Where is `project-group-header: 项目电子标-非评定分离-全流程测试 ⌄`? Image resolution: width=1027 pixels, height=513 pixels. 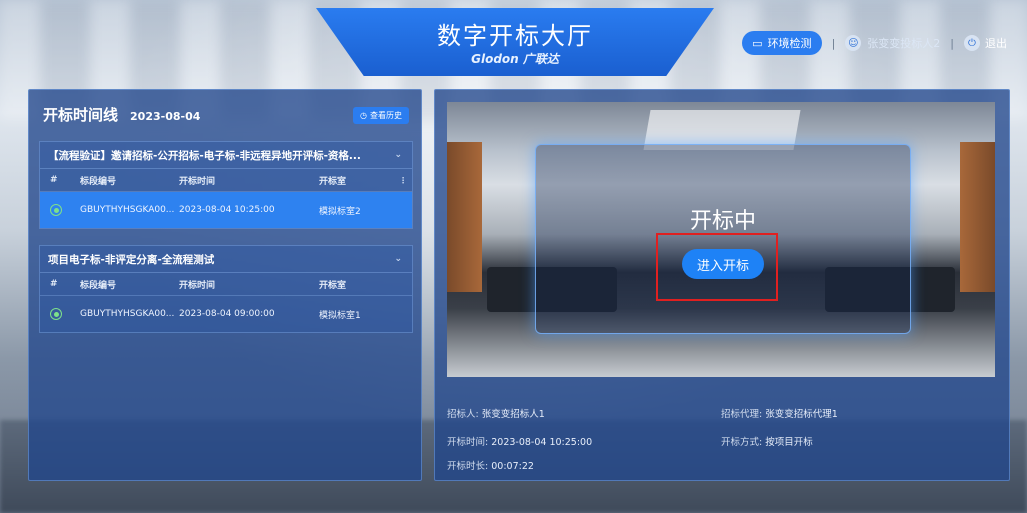
project-group-header: 项目电子标-非评定分离-全流程测试 ⌄ is located at coordinates (226, 259).